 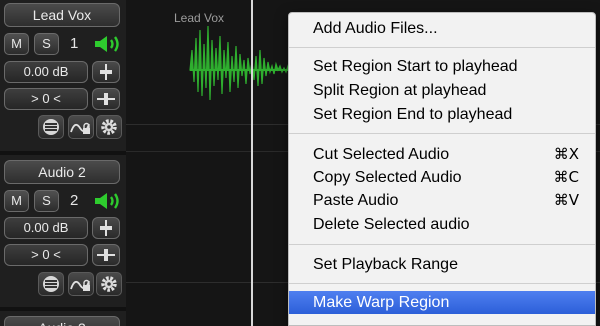 I want to click on menu-item-cut: Cut Selected Audio ⌘X, so click(x=442, y=154).